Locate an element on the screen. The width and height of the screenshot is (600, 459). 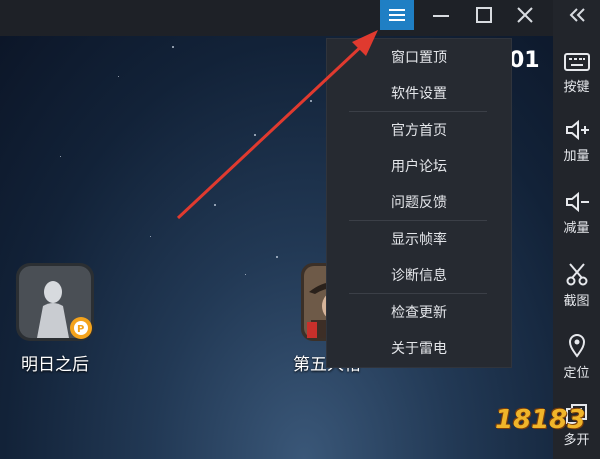
sidebar-item-keymap: 按键 is located at coordinates (576, 73).